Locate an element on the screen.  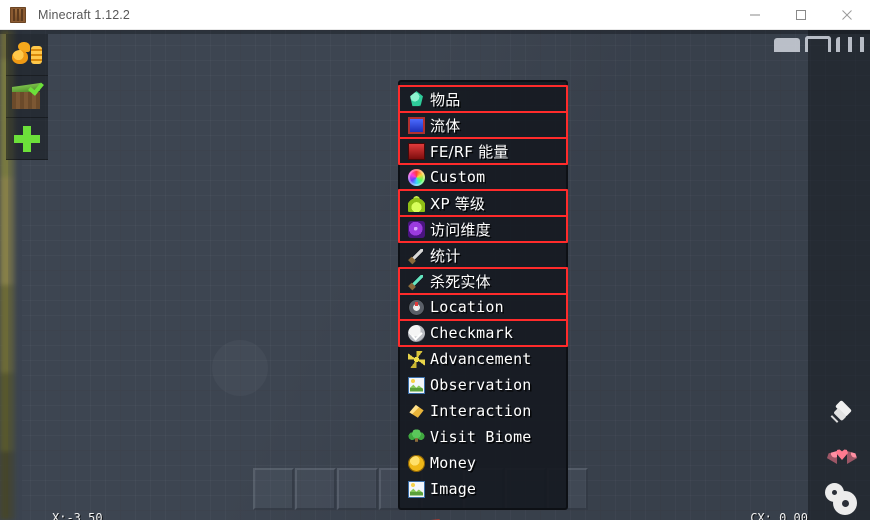
sidebar-item-pin is located at coordinates (842, 415).